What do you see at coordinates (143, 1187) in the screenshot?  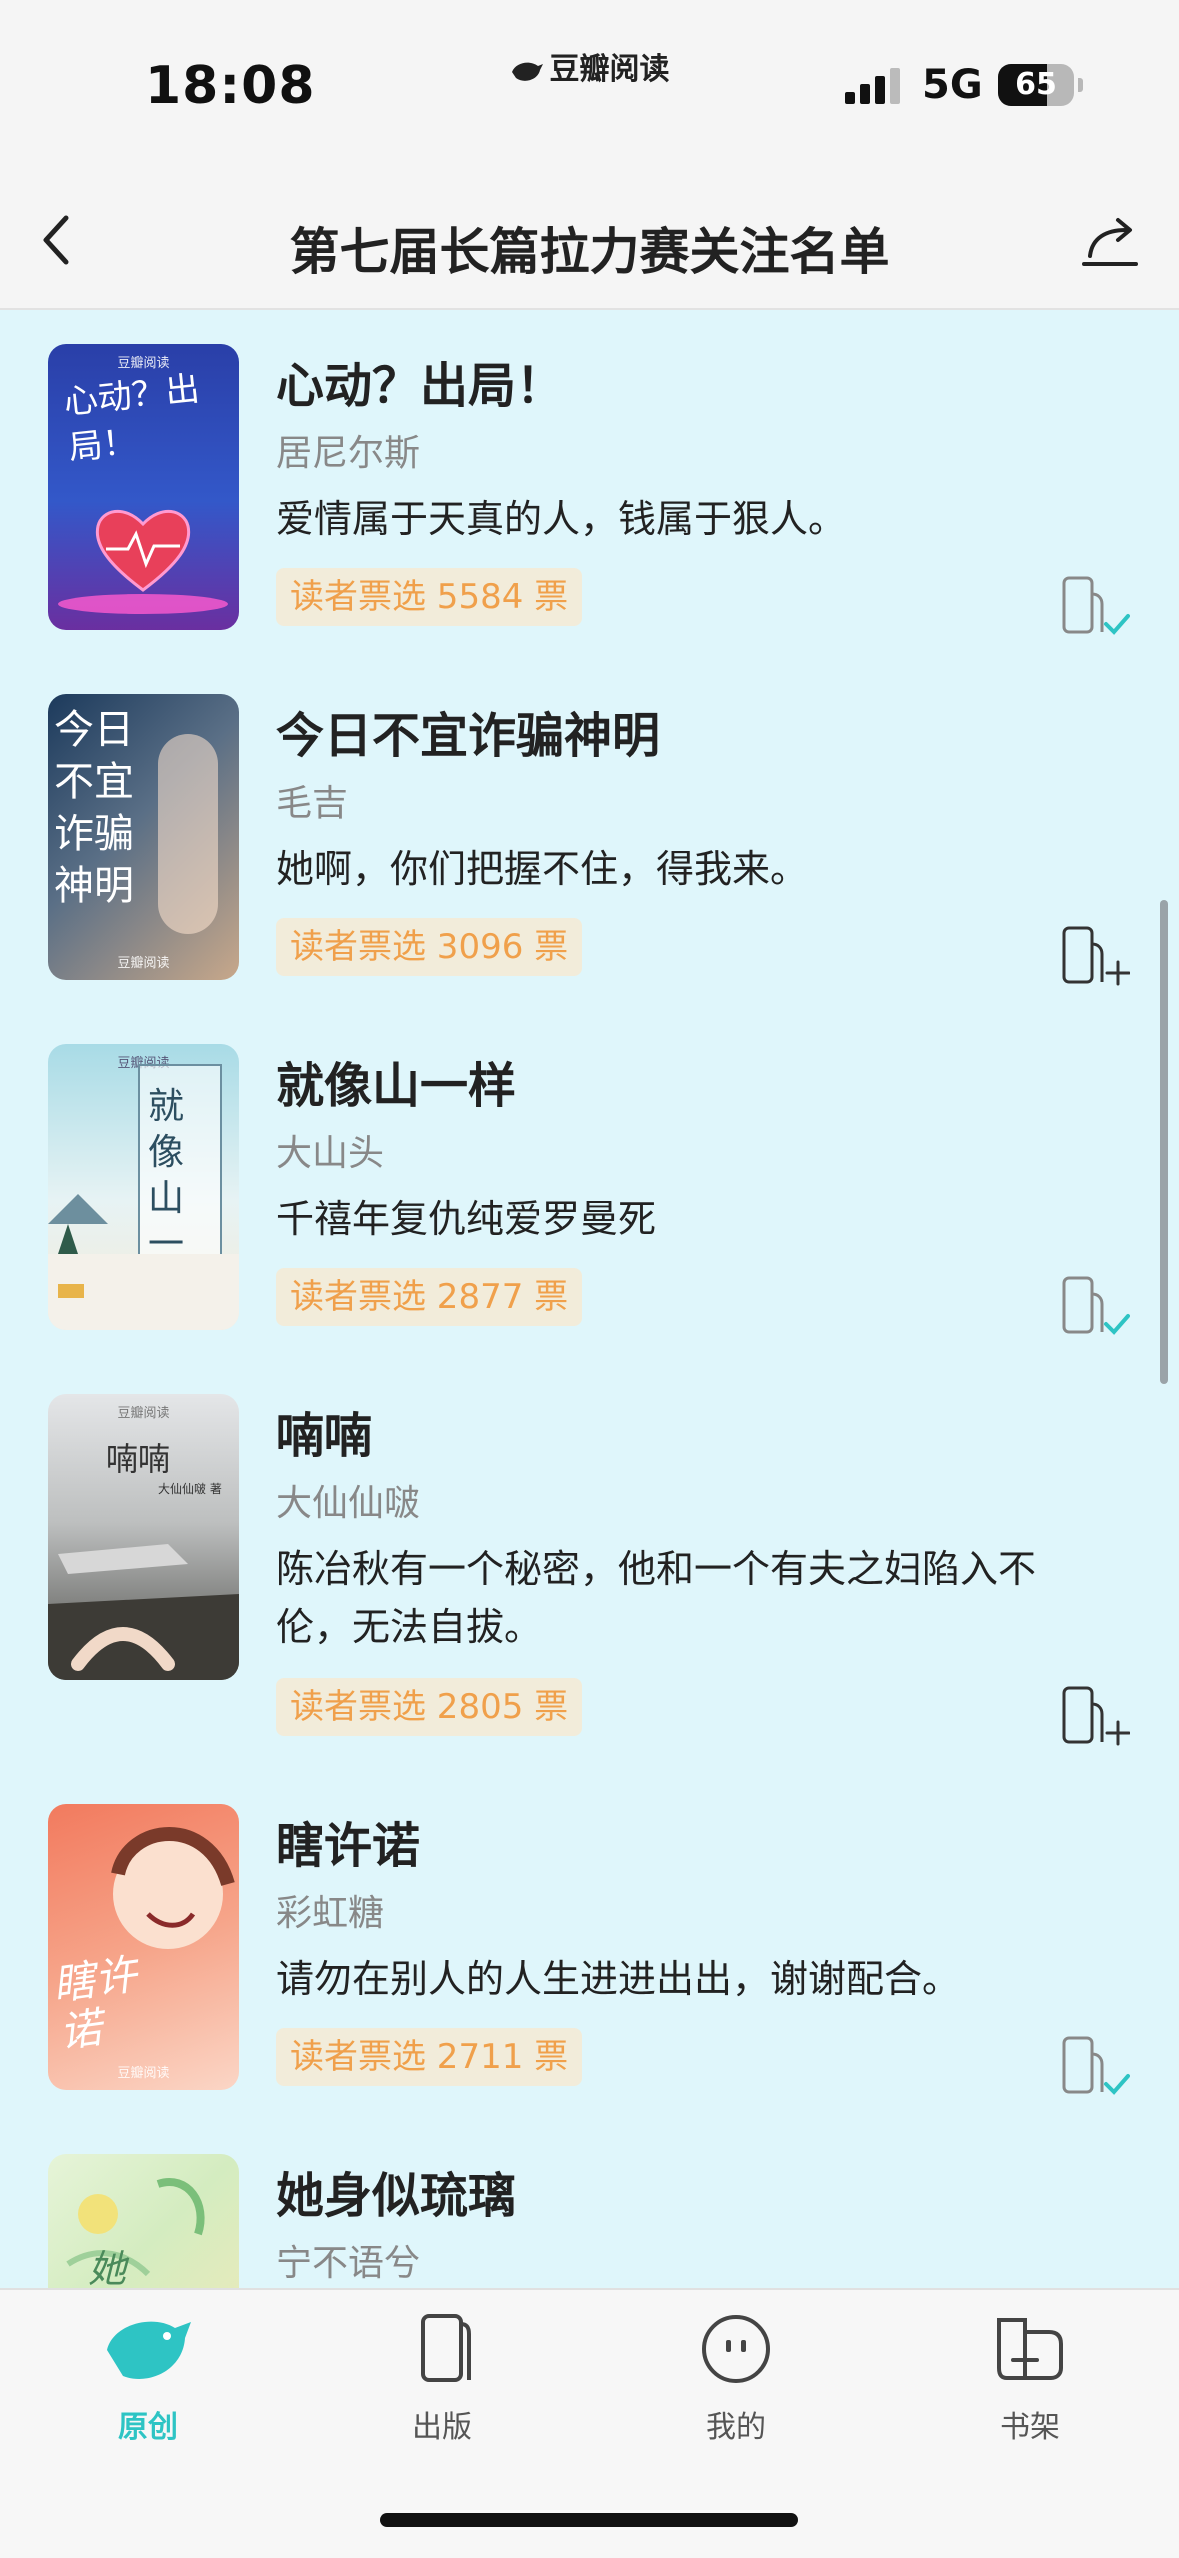 I see `book-cover: 豆瓣阅读 就像山一样` at bounding box center [143, 1187].